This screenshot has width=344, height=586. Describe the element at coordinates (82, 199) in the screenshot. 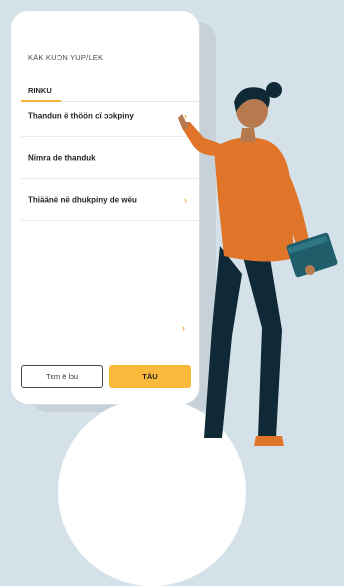

I see `menu-row-label: Thiäänë në dhukpiny de wëu` at that location.